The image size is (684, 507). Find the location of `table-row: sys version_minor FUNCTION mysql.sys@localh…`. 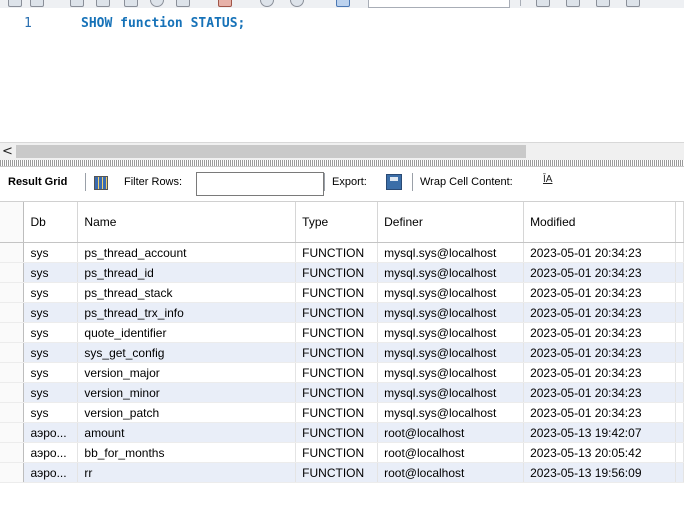

table-row: sys version_minor FUNCTION mysql.sys@localh… is located at coordinates (342, 392).